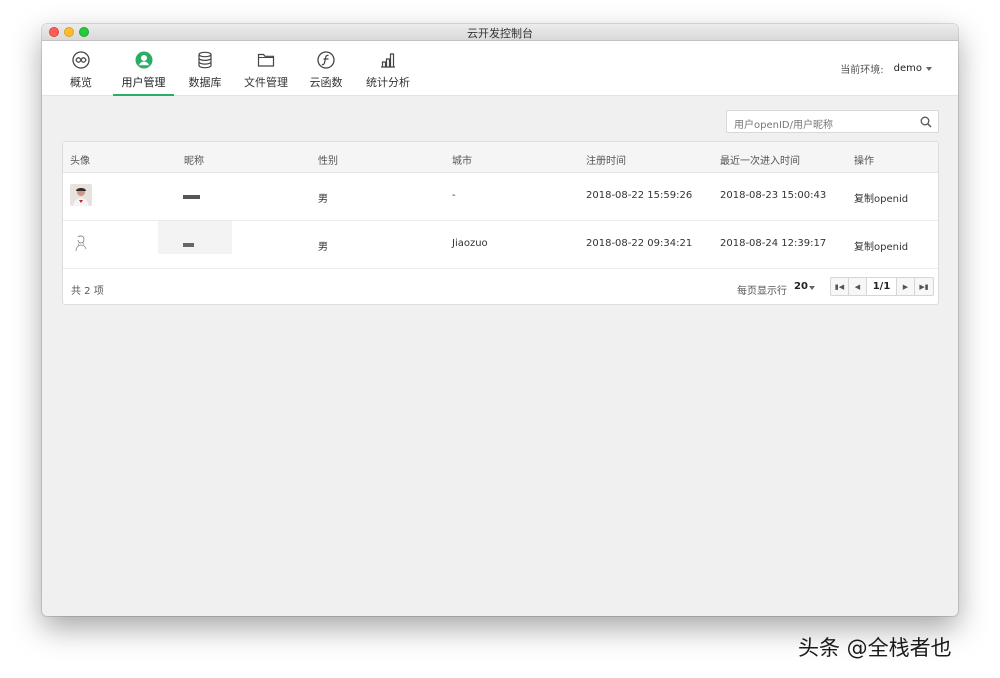  What do you see at coordinates (205, 82) in the screenshot?
I see `nav-label: 数据库` at bounding box center [205, 82].